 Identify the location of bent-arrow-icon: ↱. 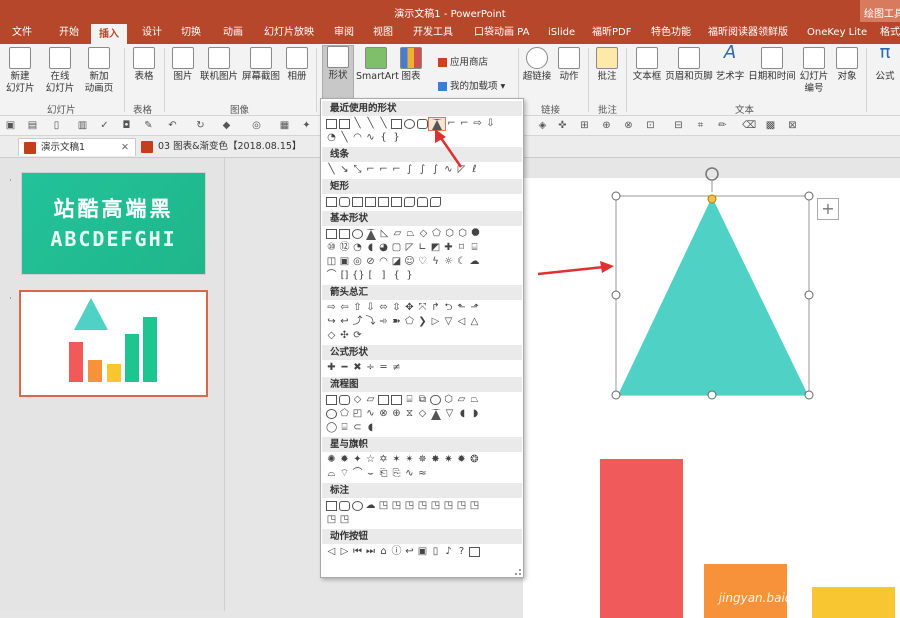
(435, 308).